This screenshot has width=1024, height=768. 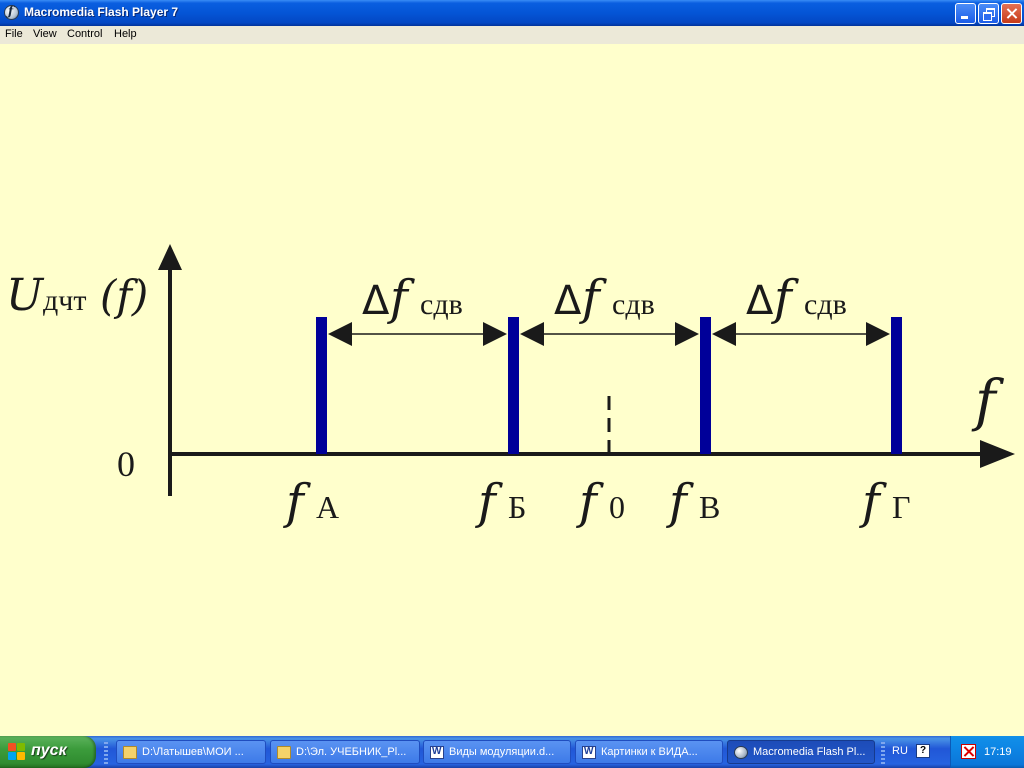 What do you see at coordinates (997, 454) in the screenshot?
I see `x-axis-arrow` at bounding box center [997, 454].